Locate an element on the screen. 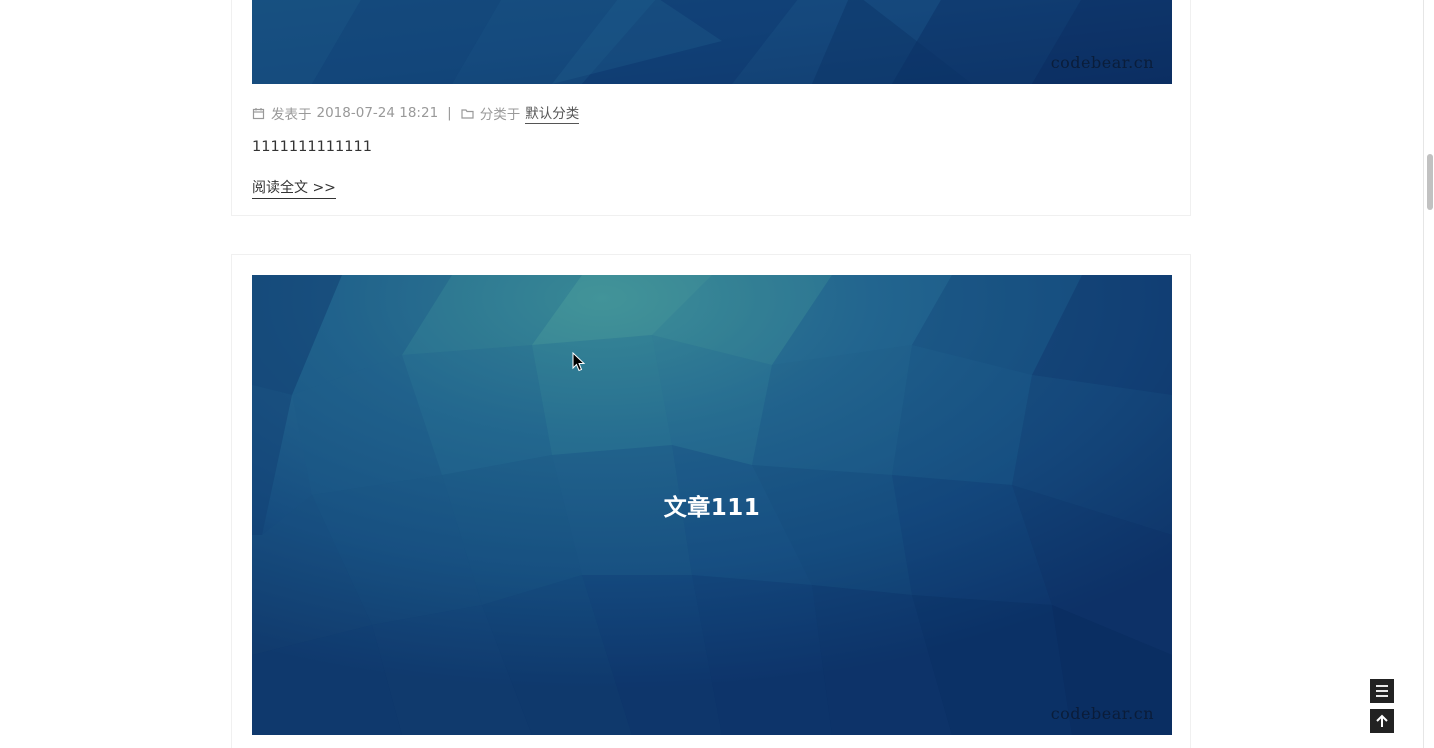 This screenshot has height=748, width=1434. category-link: 默认分类 is located at coordinates (552, 113).